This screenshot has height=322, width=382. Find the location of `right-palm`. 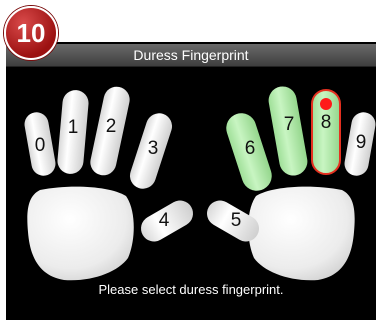

right-palm is located at coordinates (301, 233).